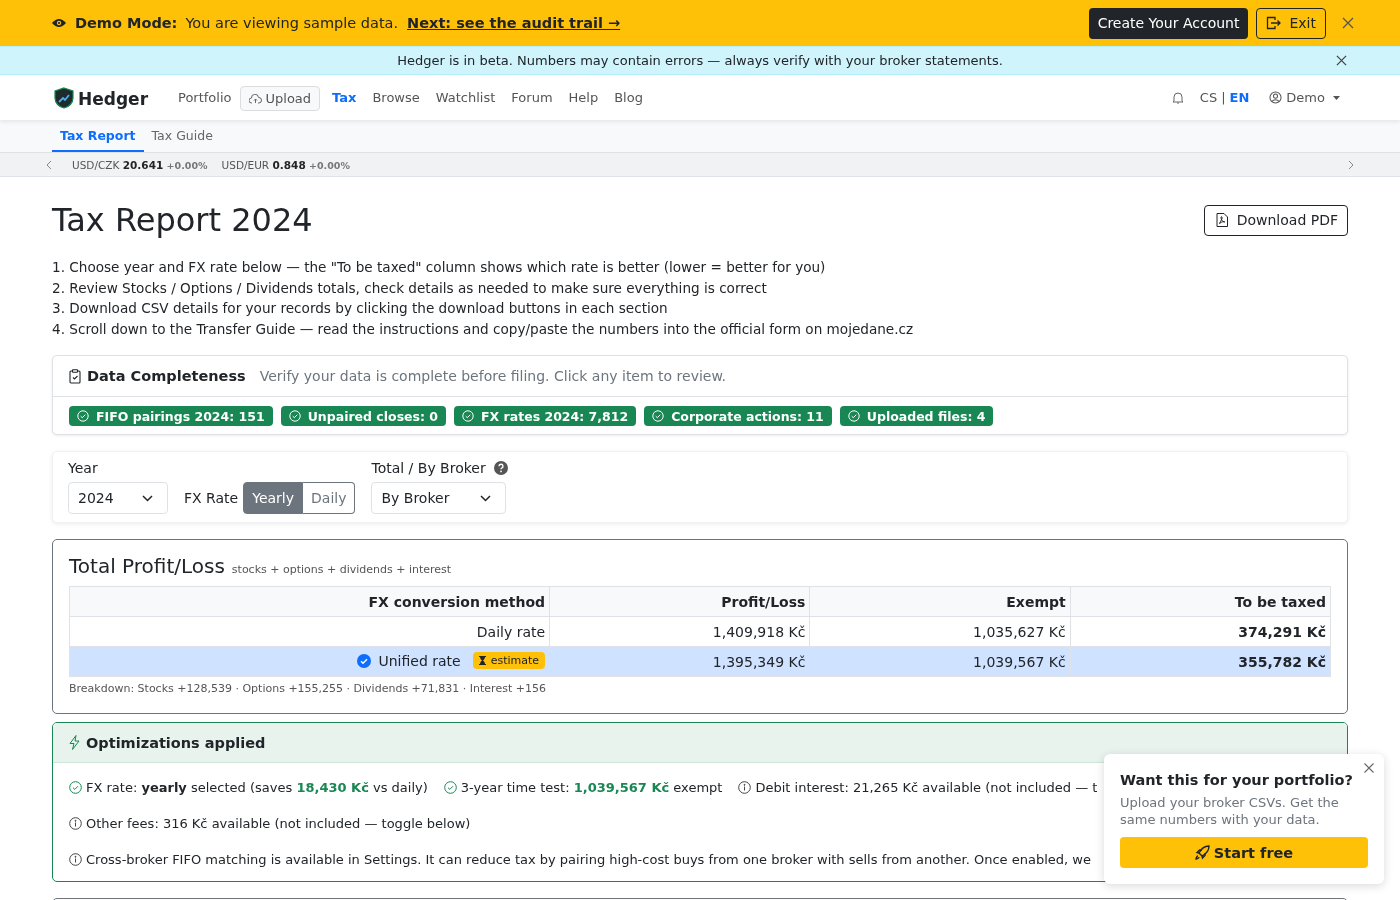 The image size is (1400, 900). What do you see at coordinates (916, 416) in the screenshot?
I see `status-badge: Uploaded files: 4` at bounding box center [916, 416].